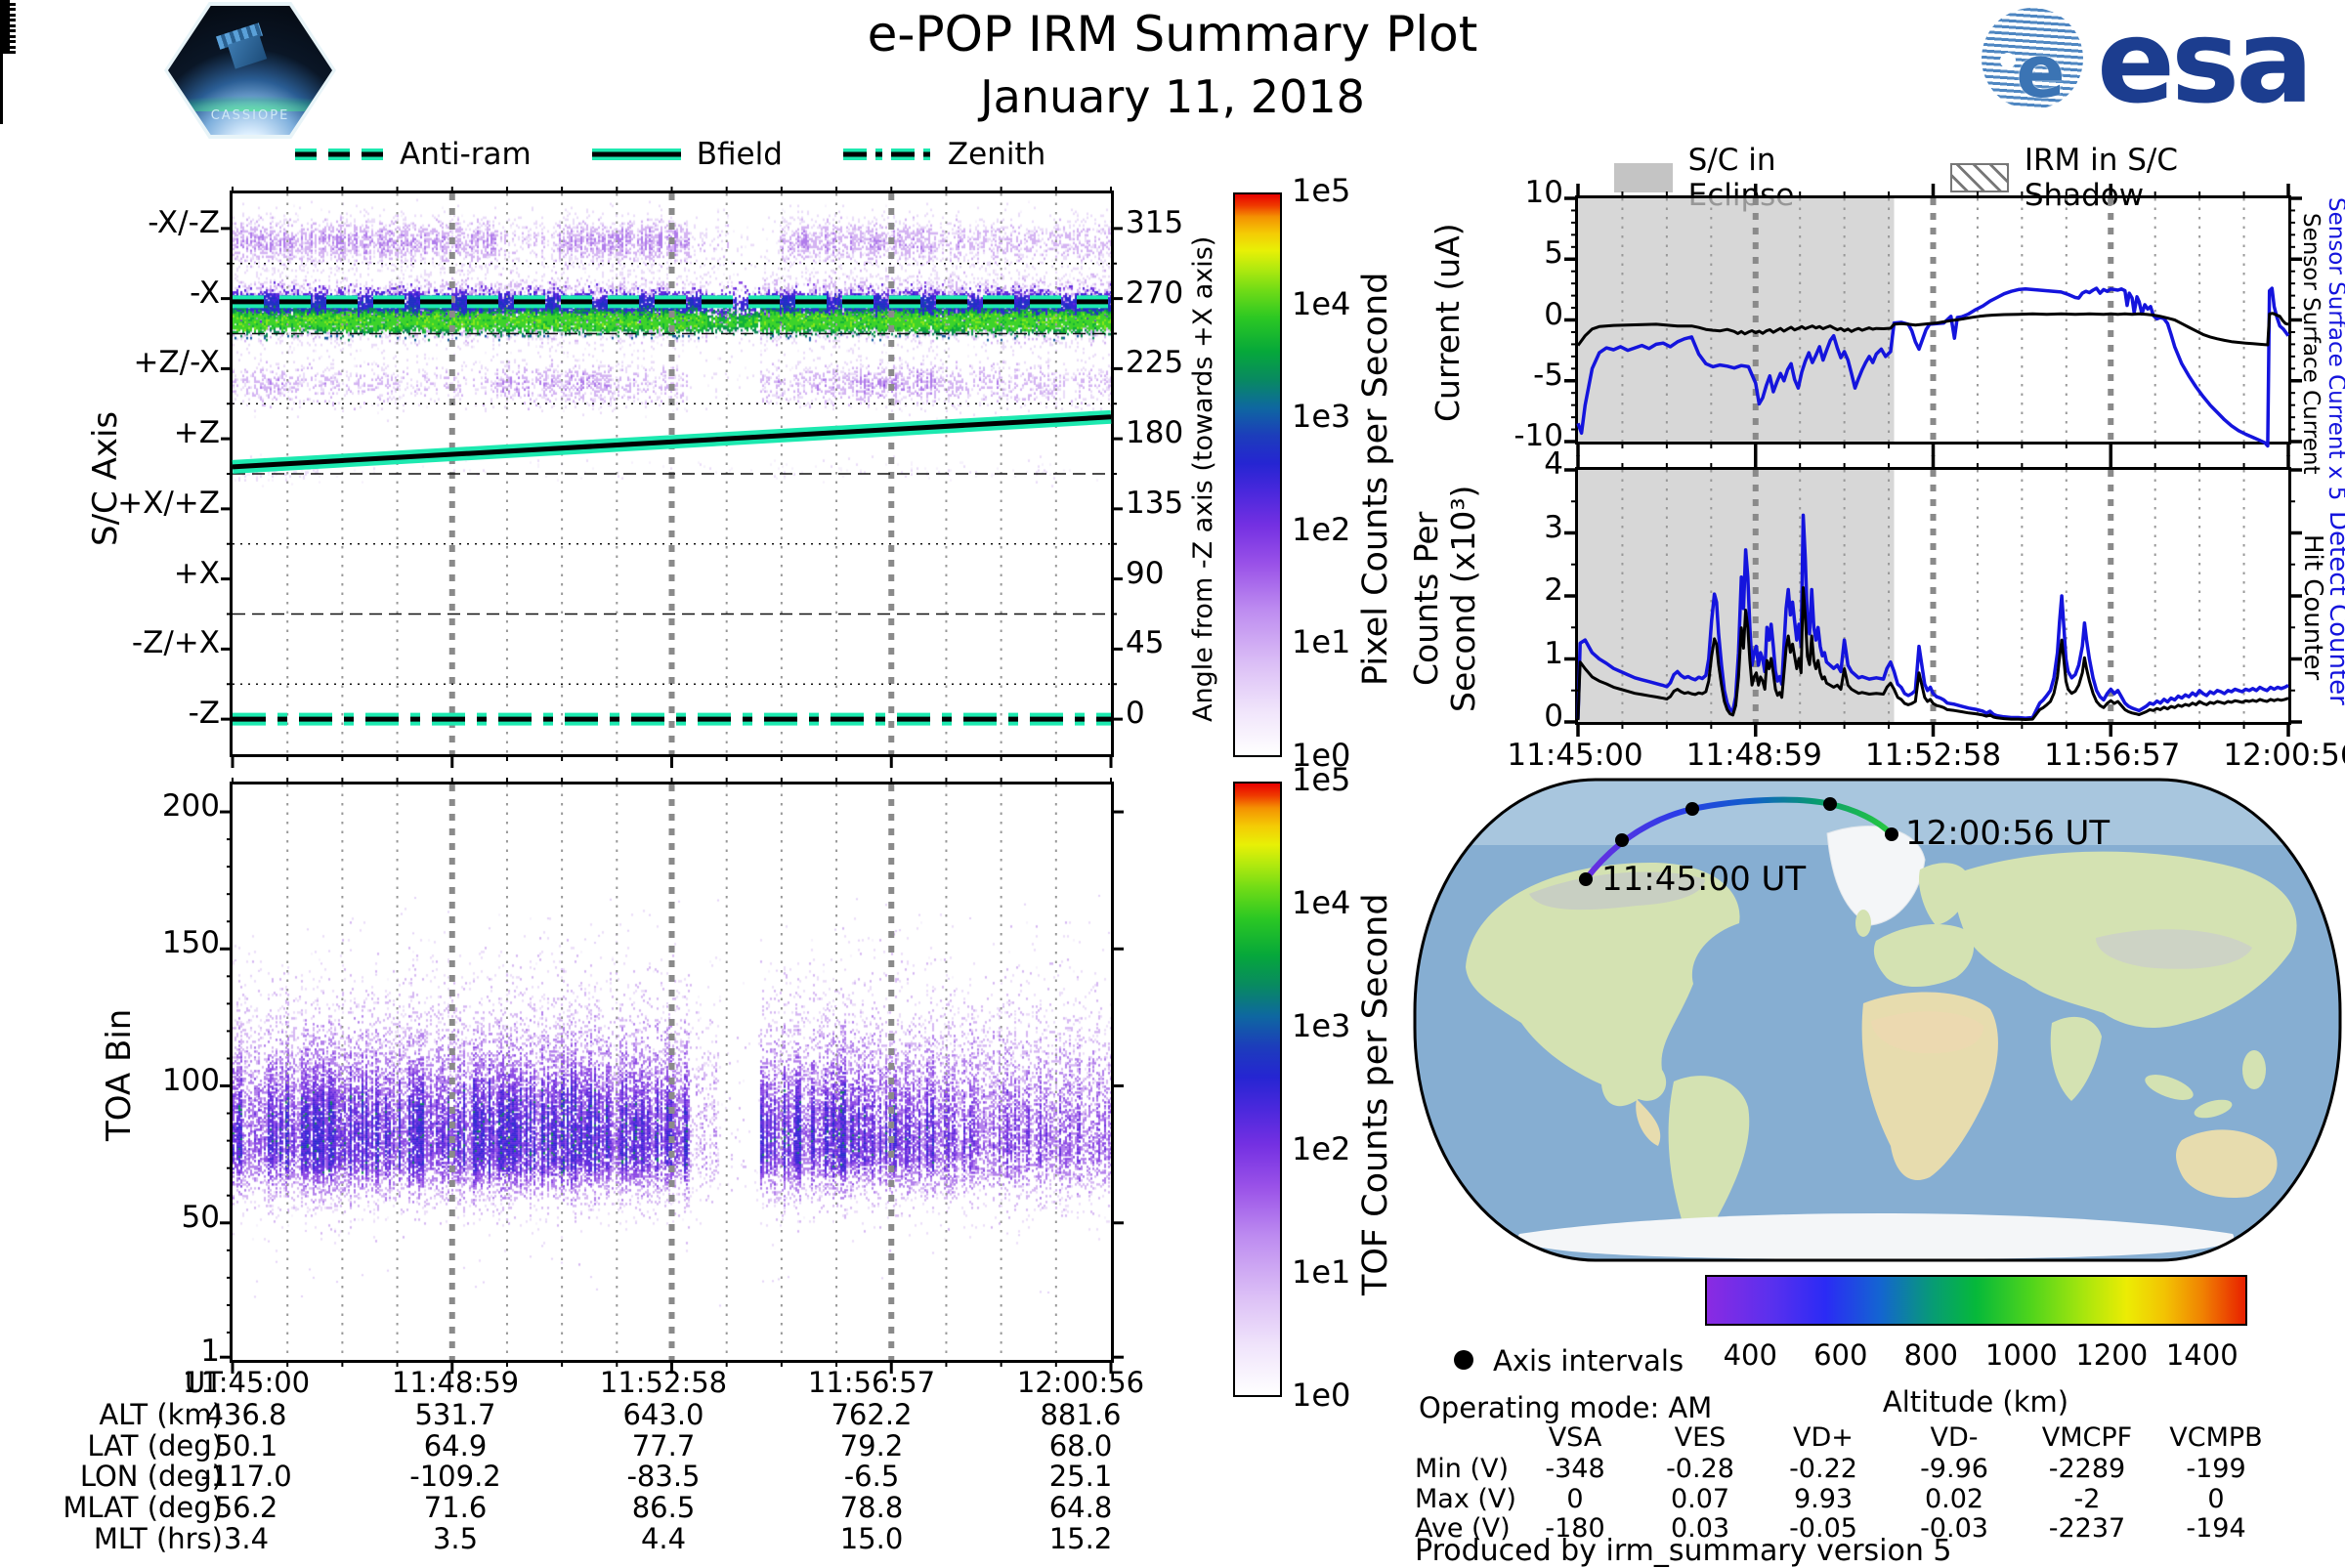 The image size is (2345, 1568). I want to click on category-label-+Z: +Z, so click(196, 433).